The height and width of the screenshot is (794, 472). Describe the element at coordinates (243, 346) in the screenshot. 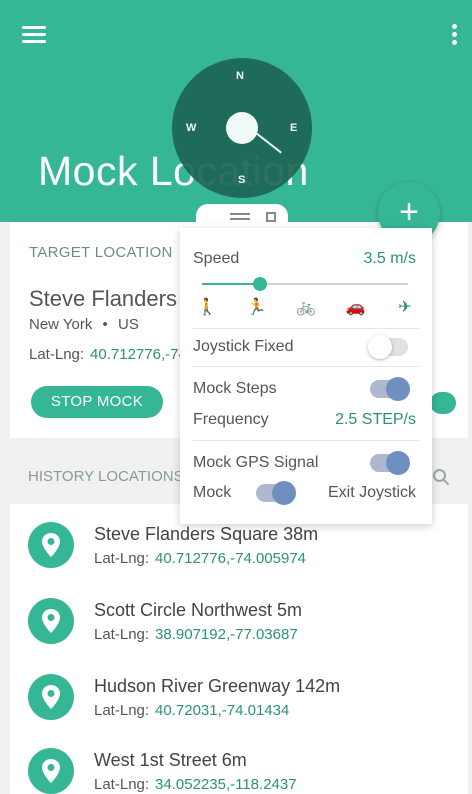

I see `joystick-fixed-label: Joystick Fixed` at that location.